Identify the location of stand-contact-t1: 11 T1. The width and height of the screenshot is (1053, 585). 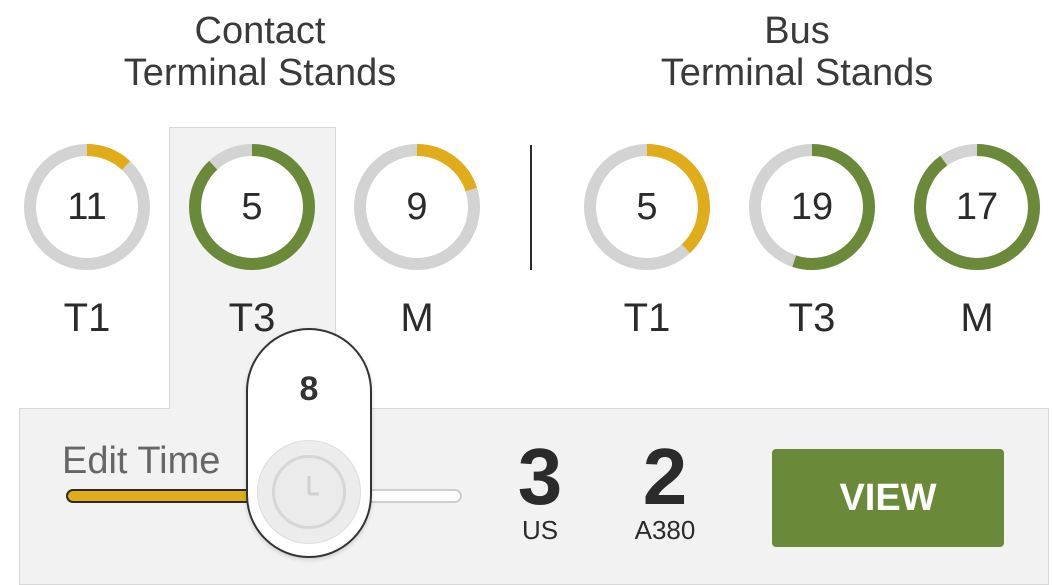
(87, 241).